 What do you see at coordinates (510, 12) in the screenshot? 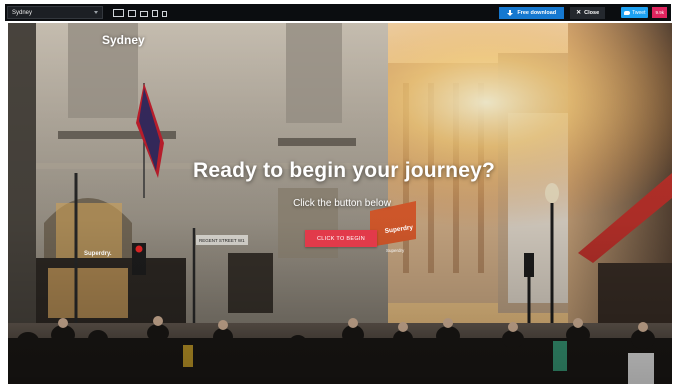
I see `download-icon` at bounding box center [510, 12].